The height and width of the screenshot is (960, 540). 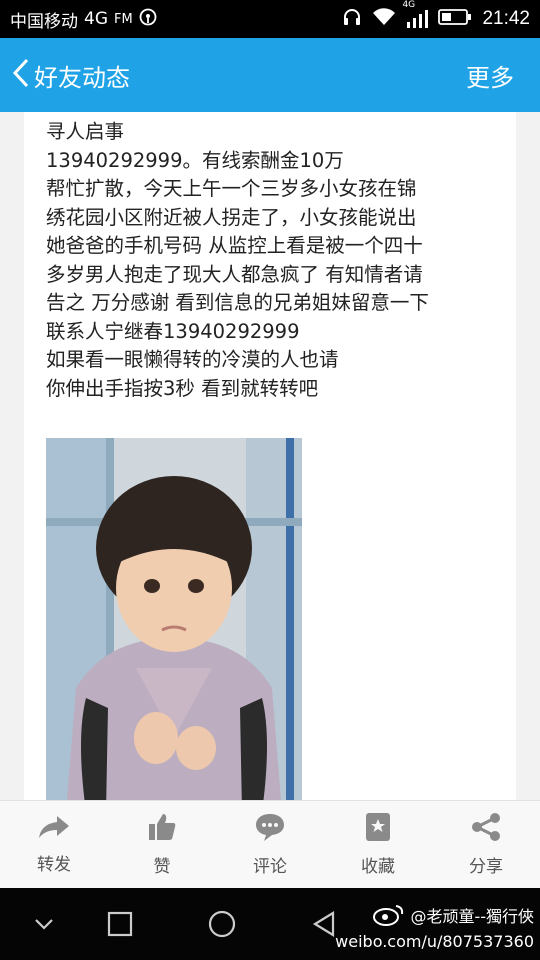 What do you see at coordinates (222, 924) in the screenshot?
I see `home-icon` at bounding box center [222, 924].